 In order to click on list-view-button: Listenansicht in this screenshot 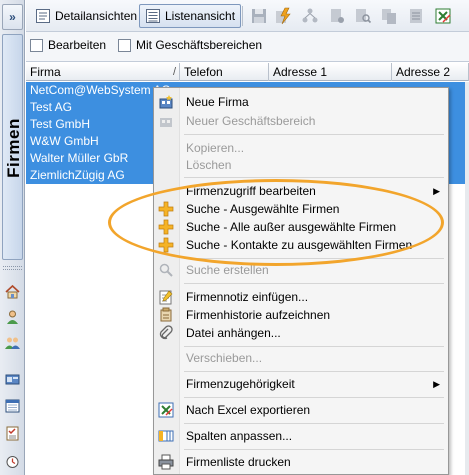, I will do `click(190, 16)`.